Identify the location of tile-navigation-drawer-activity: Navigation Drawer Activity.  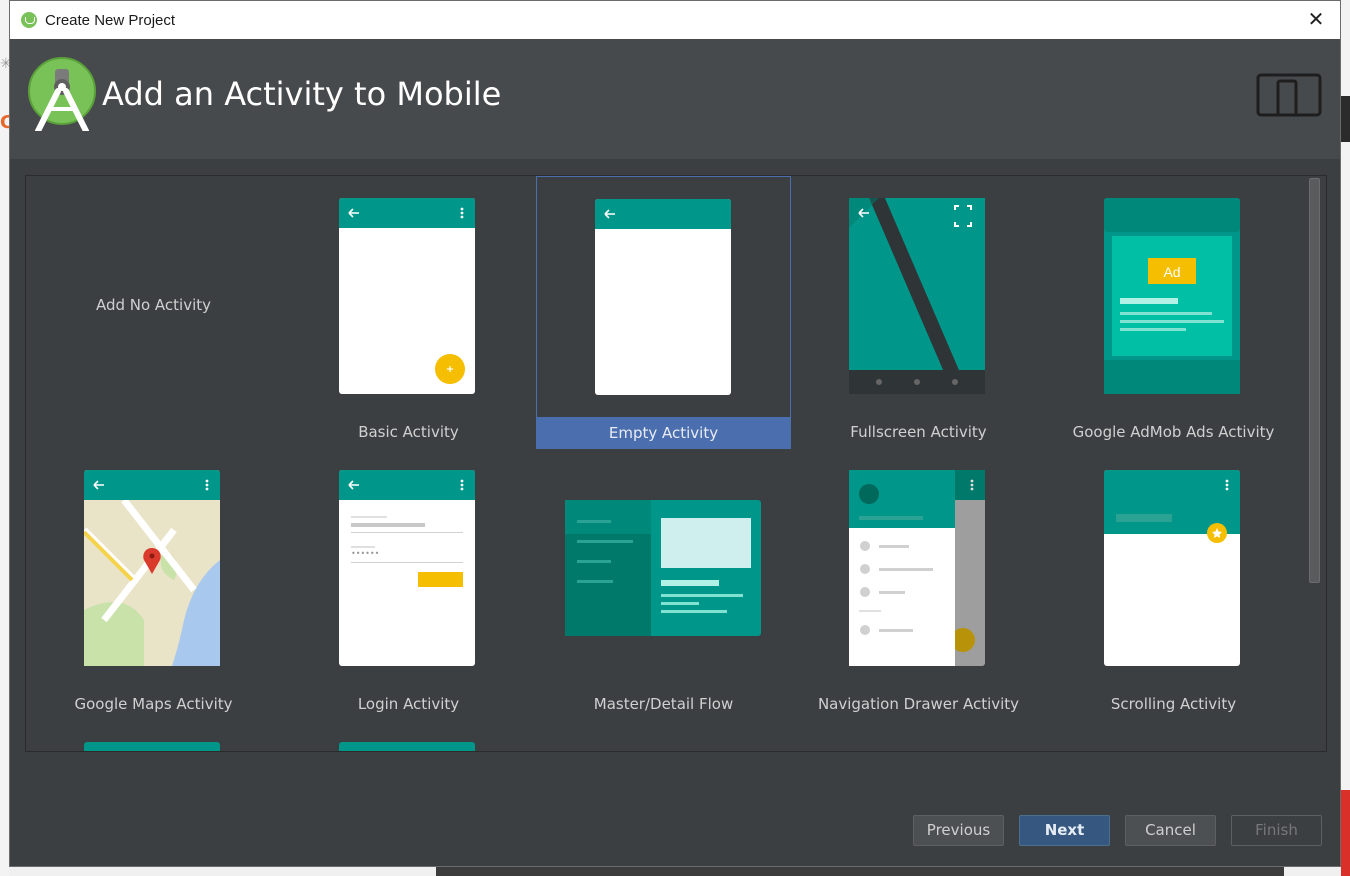
(918, 583).